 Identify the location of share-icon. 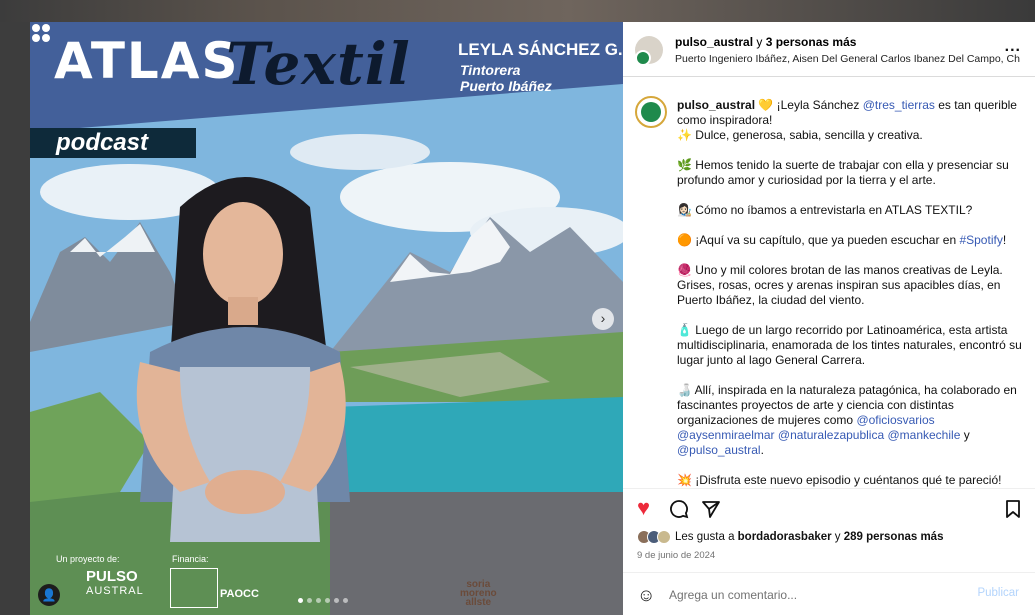
(711, 509).